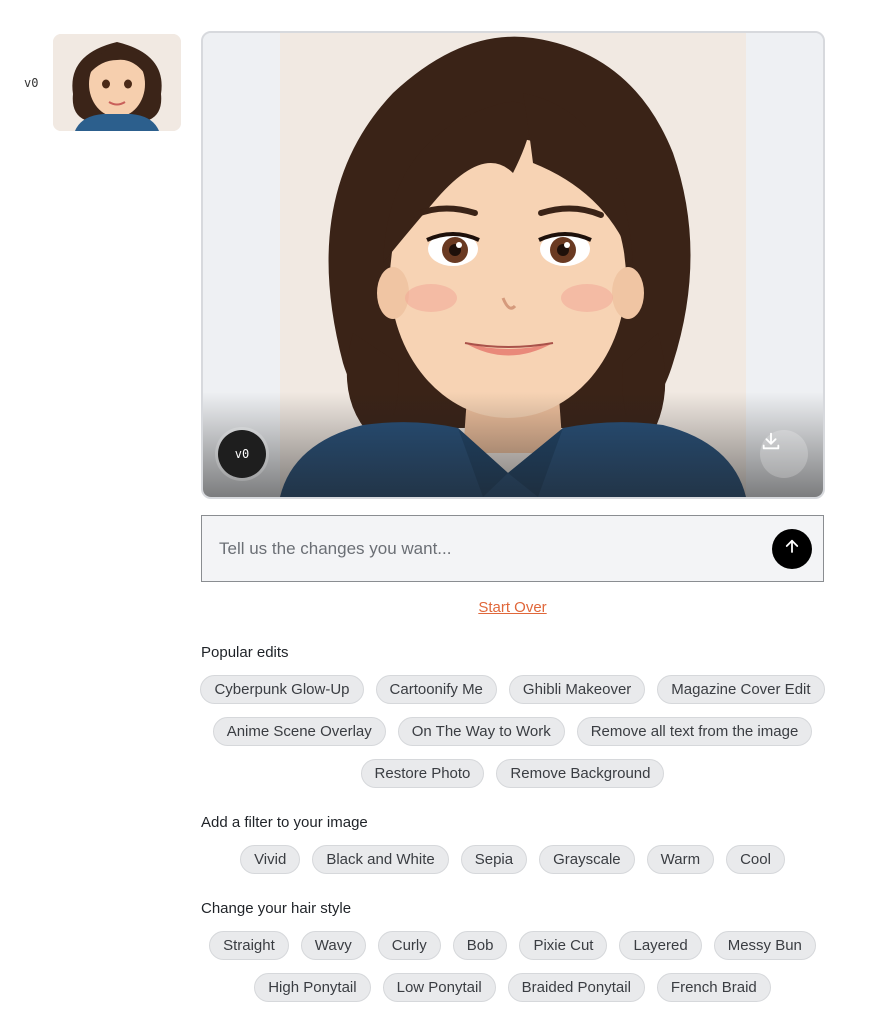 The height and width of the screenshot is (1020, 881). What do you see at coordinates (764, 945) in the screenshot?
I see `chip-messy-bun: Messy Bun` at bounding box center [764, 945].